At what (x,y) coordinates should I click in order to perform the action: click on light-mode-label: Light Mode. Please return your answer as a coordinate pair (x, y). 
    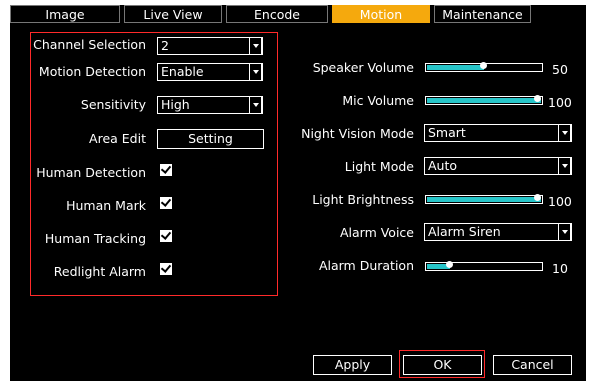
    Looking at the image, I should click on (379, 166).